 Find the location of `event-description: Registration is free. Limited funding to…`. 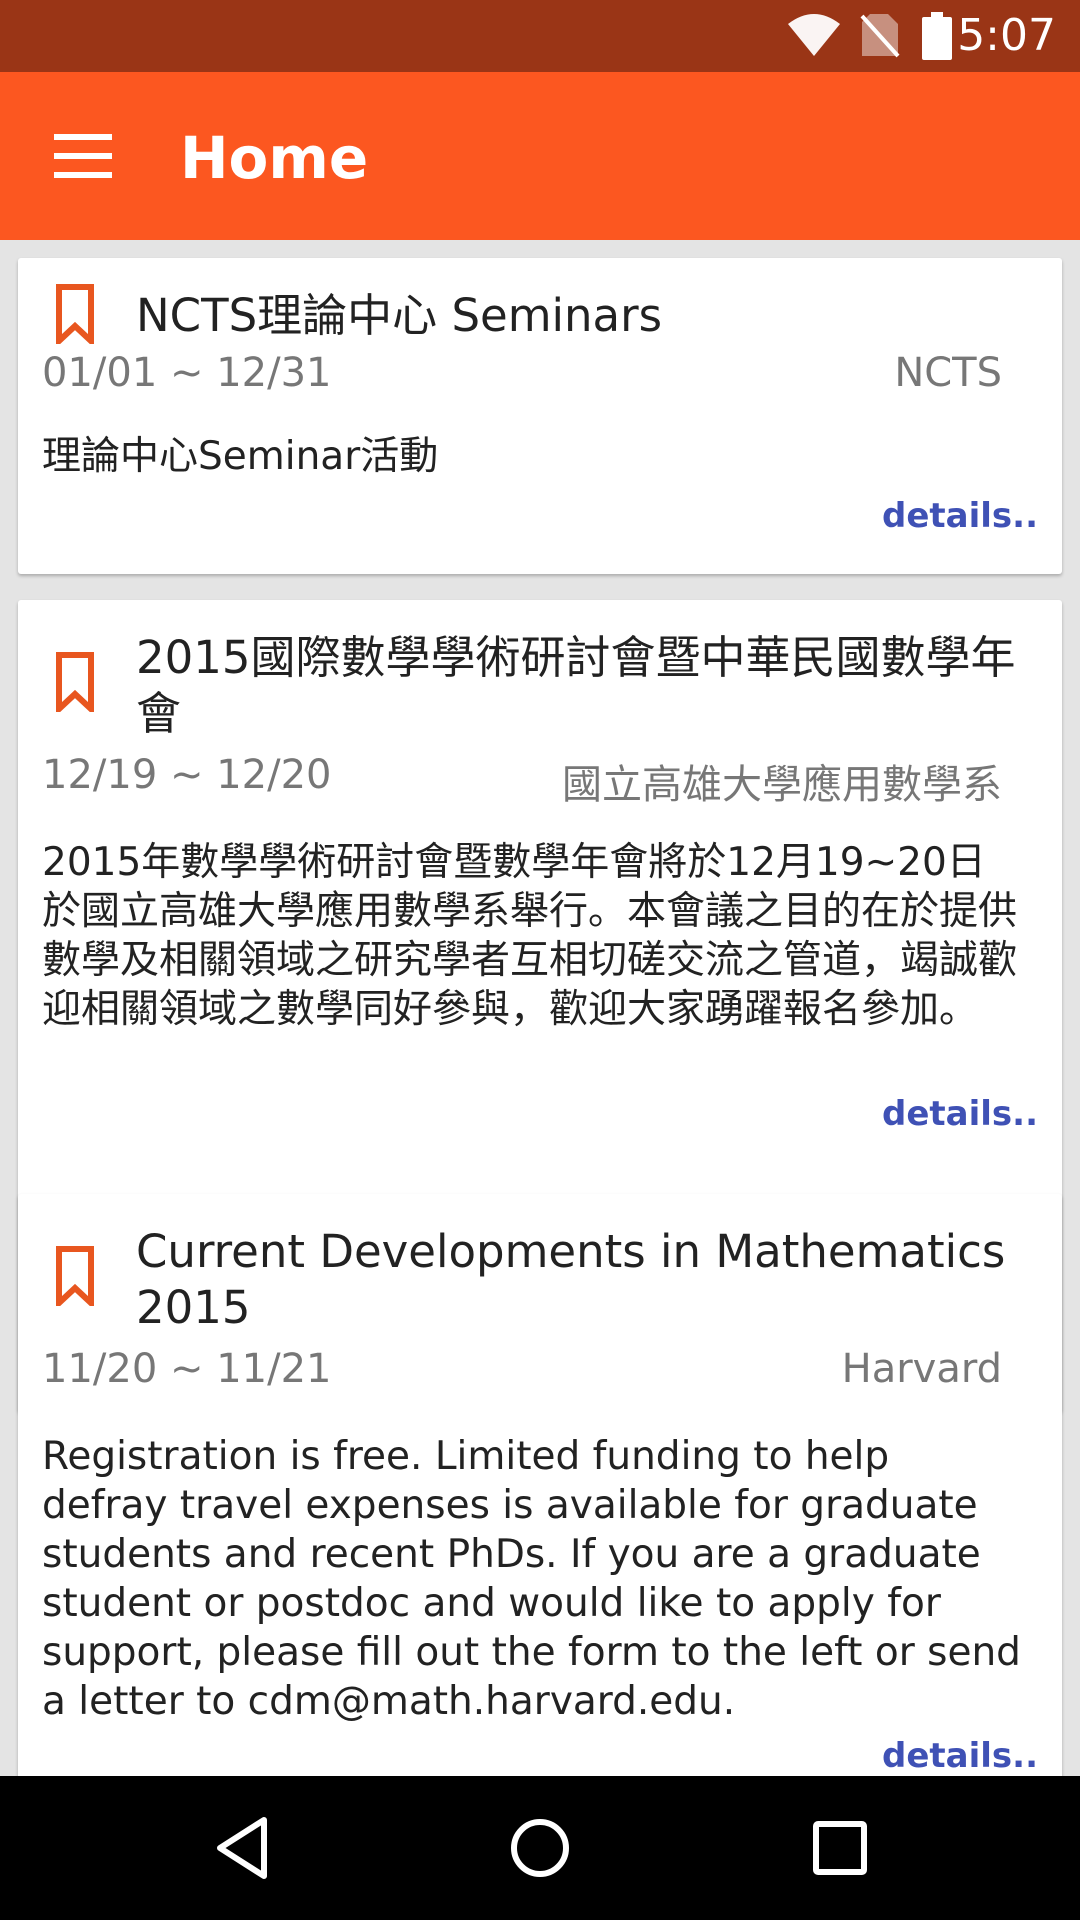

event-description: Registration is free. Limited funding to… is located at coordinates (531, 1579).